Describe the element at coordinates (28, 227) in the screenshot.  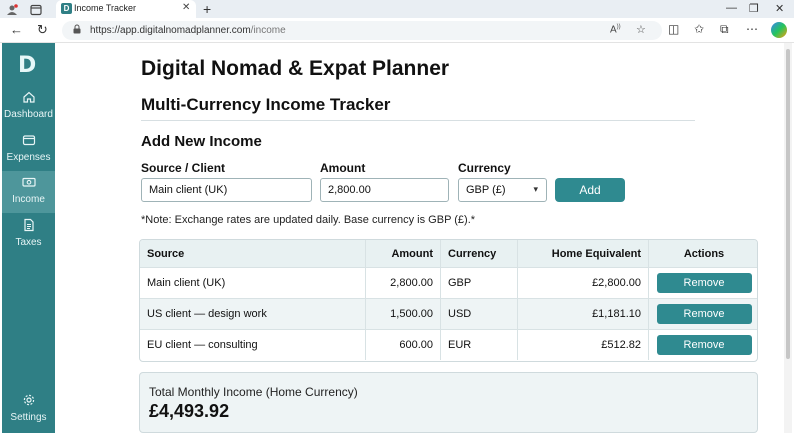
I see `document-icon` at that location.